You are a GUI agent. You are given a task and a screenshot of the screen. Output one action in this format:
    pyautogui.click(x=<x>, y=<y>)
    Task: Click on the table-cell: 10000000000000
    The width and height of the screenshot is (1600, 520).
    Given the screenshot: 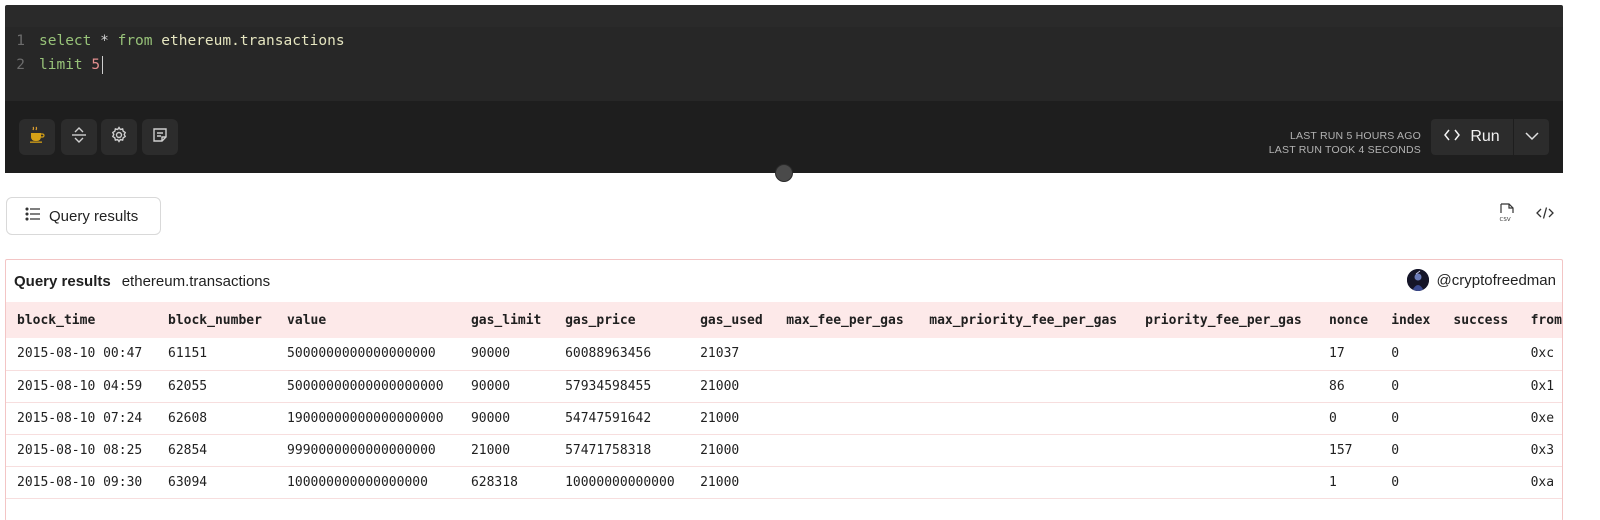 What is the action you would take?
    pyautogui.click(x=622, y=482)
    